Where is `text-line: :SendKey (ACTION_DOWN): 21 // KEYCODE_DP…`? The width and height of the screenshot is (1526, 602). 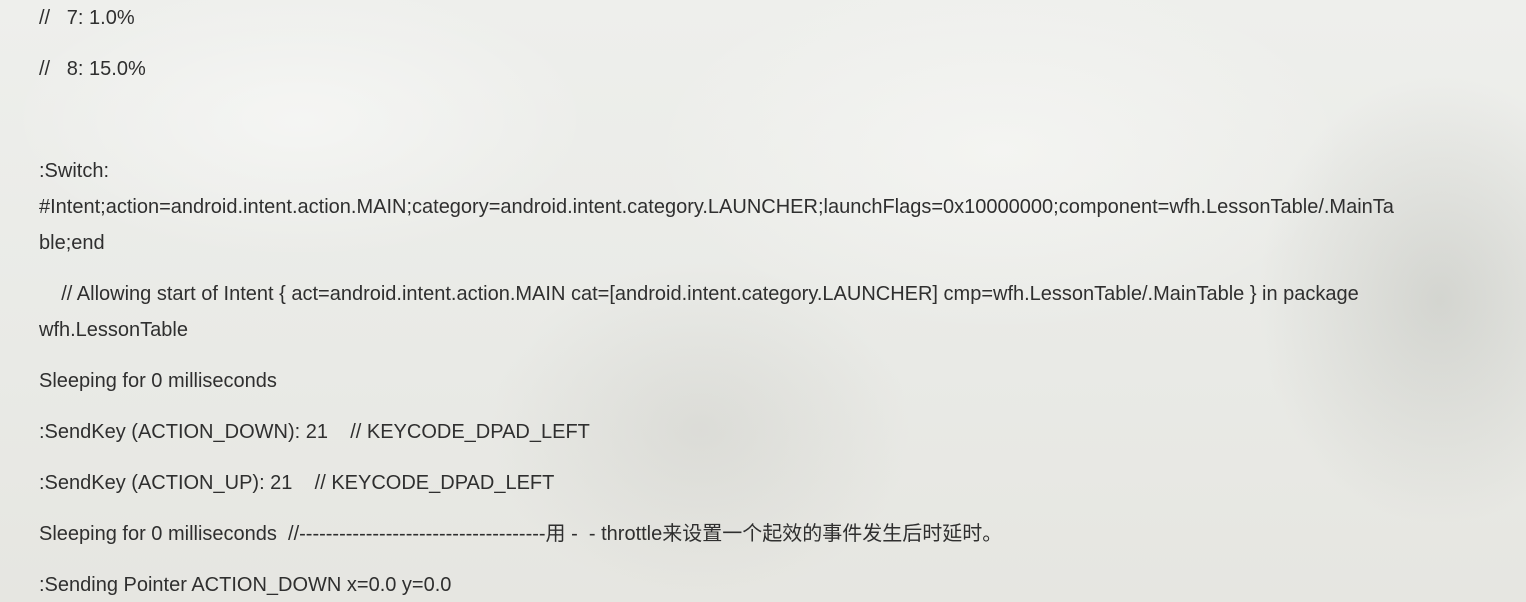
text-line: :SendKey (ACTION_DOWN): 21 // KEYCODE_DP… is located at coordinates (314, 432).